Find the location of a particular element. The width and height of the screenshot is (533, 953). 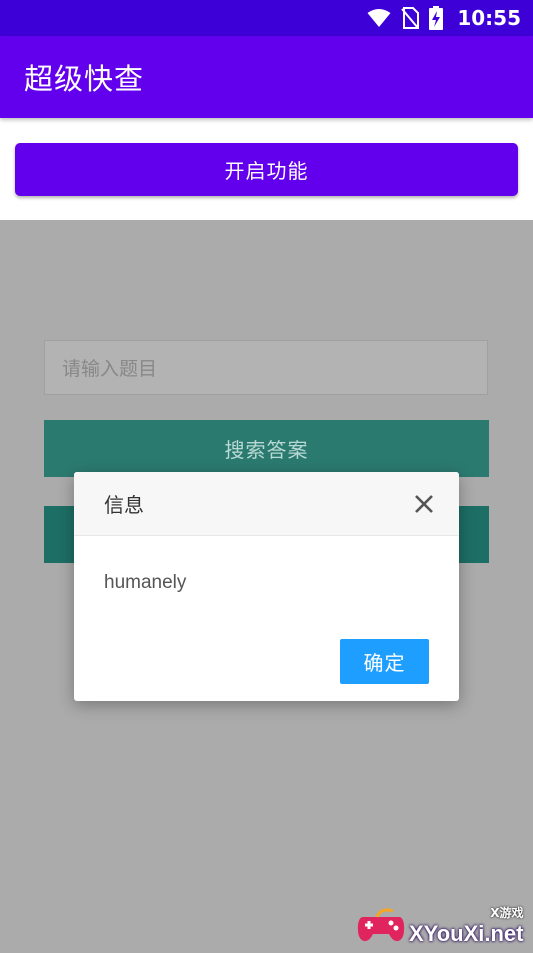

gamepad-logo-icon is located at coordinates (381, 925).